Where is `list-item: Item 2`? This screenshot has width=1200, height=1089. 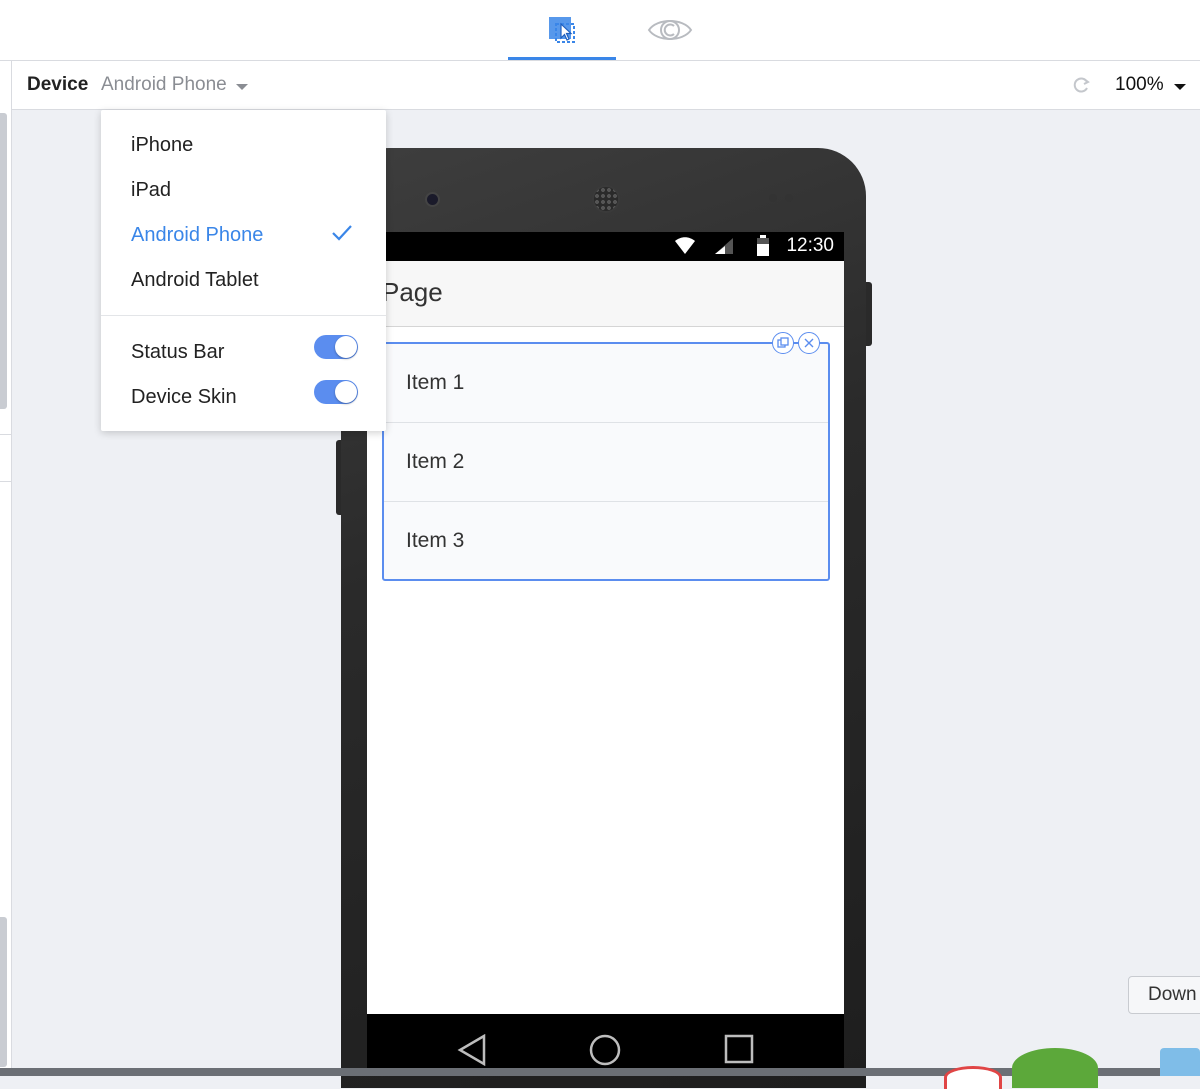
list-item: Item 2 is located at coordinates (606, 462).